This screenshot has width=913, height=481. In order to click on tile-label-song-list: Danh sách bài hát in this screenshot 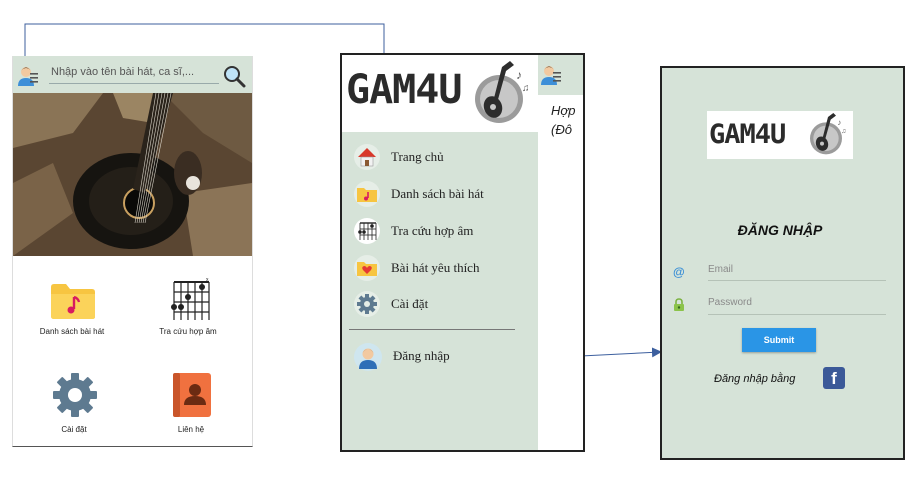, I will do `click(72, 331)`.